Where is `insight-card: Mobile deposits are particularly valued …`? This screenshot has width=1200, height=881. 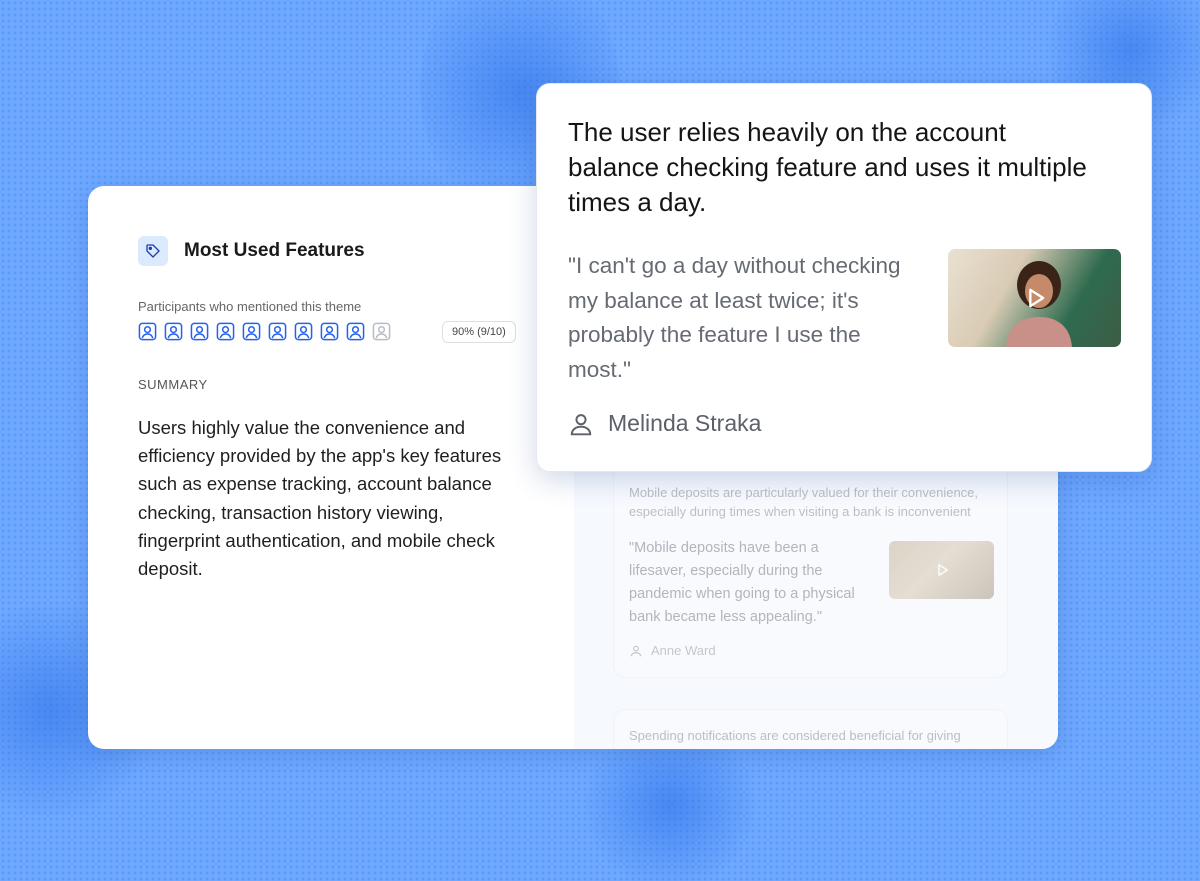
insight-card: Mobile deposits are particularly valued … is located at coordinates (810, 572).